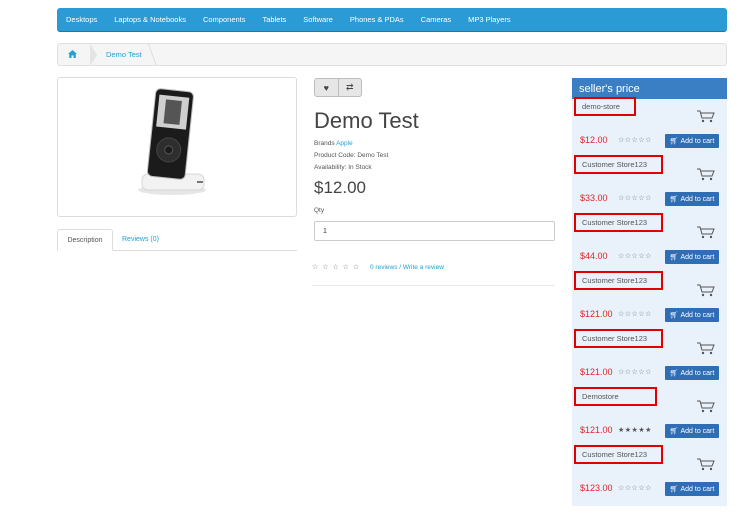 The height and width of the screenshot is (518, 747). I want to click on wishlist-button: ♥, so click(326, 87).